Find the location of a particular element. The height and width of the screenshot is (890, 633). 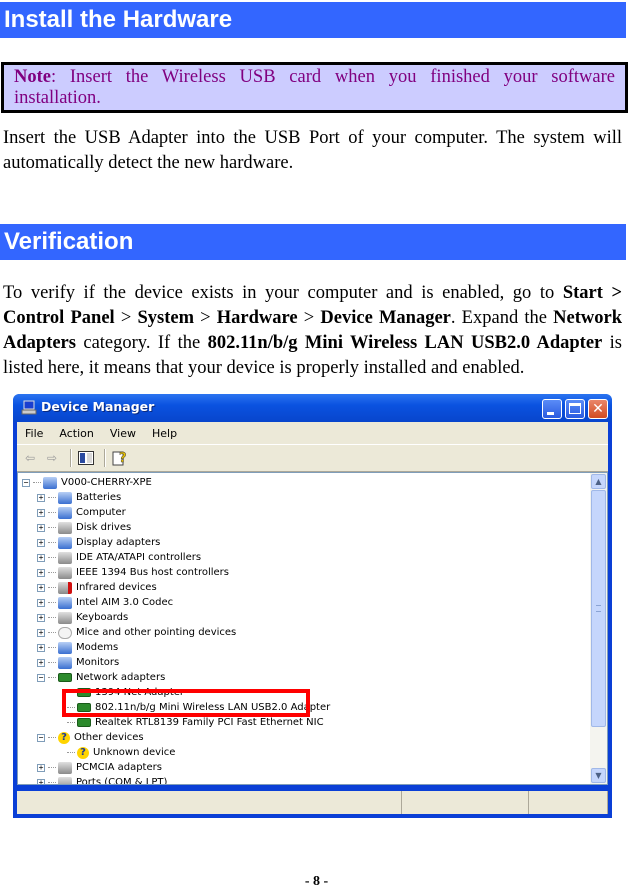

tree-item-label: Display adapters is located at coordinates (118, 542).